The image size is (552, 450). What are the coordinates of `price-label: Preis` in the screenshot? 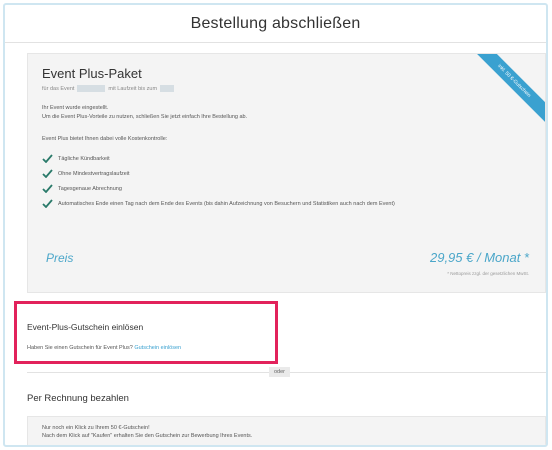 It's located at (60, 258).